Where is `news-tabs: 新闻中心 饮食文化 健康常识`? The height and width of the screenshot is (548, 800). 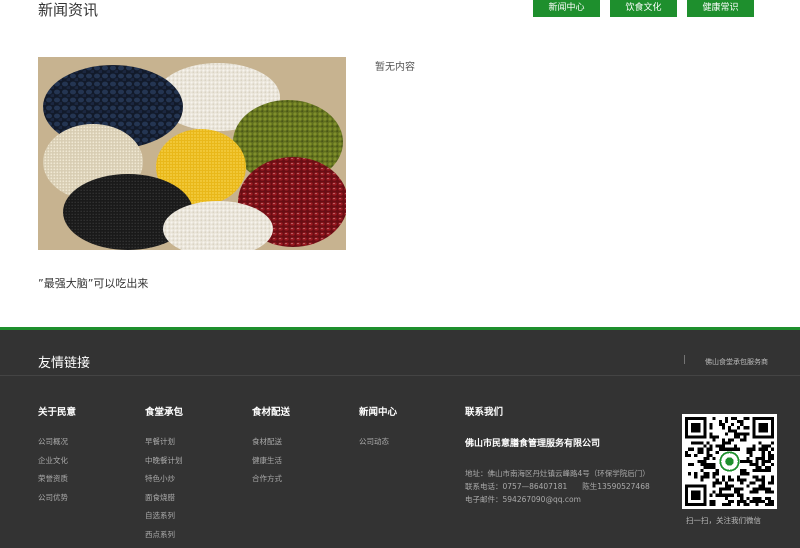 news-tabs: 新闻中心 饮食文化 健康常识 is located at coordinates (643, 8).